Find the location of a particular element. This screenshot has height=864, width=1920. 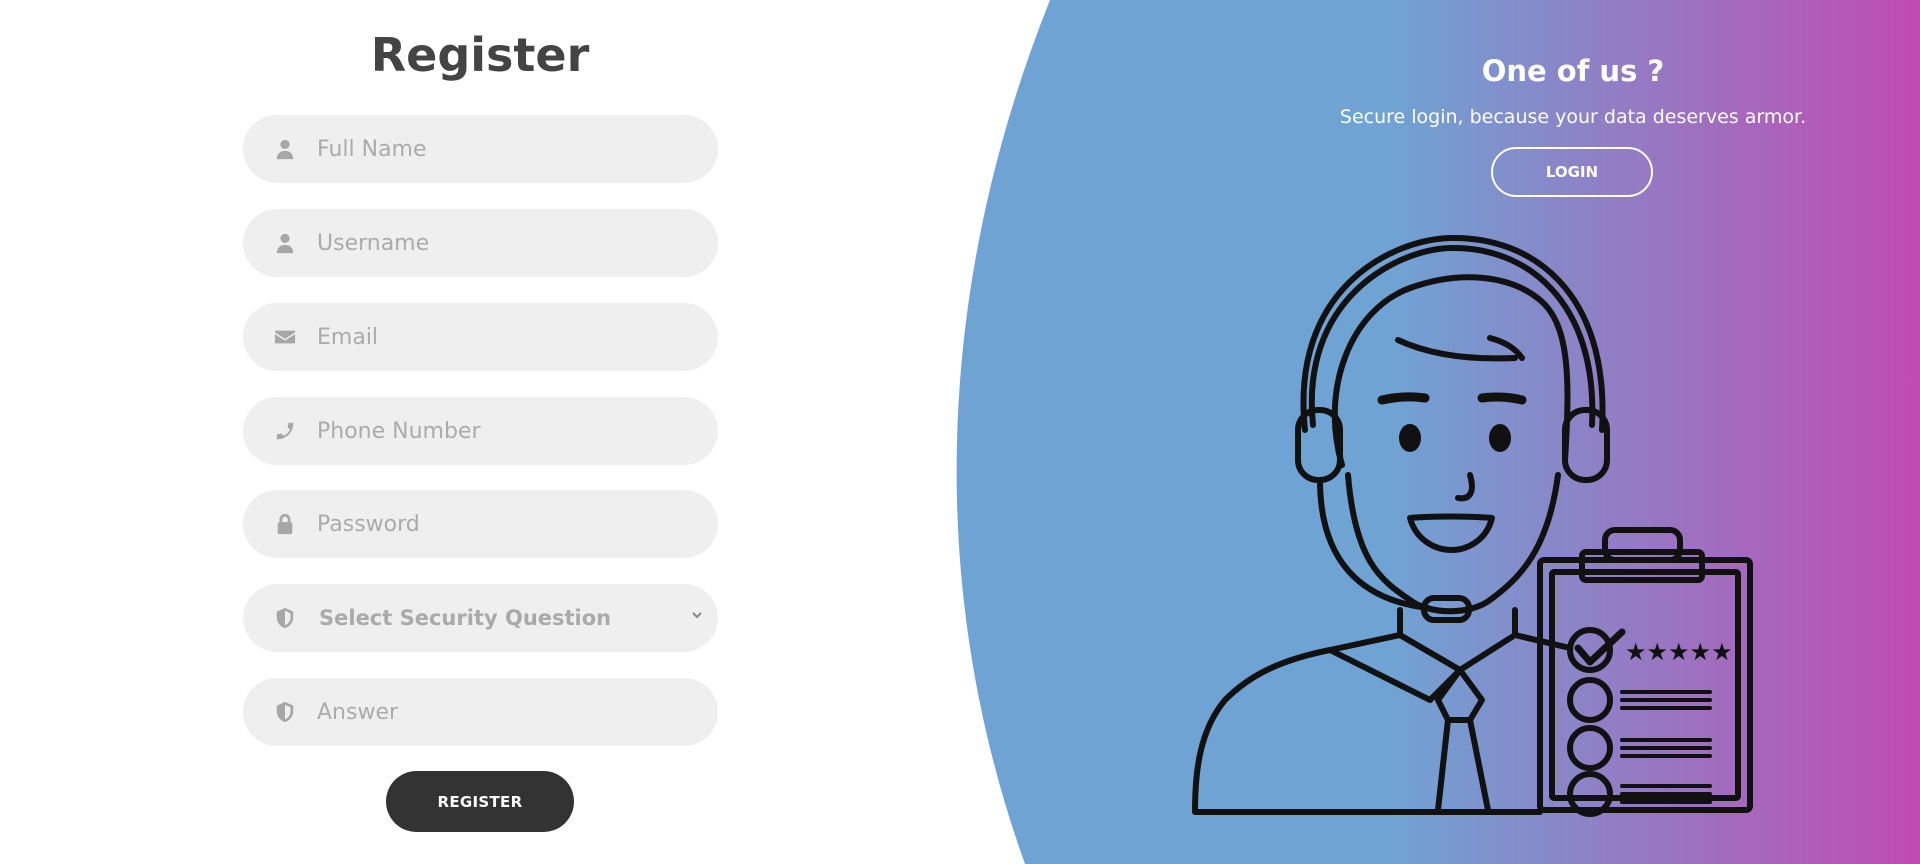

envelope-icon is located at coordinates (285, 337).